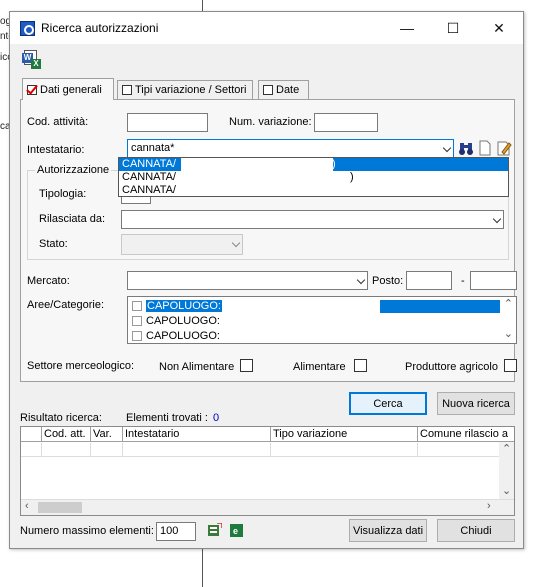 The width and height of the screenshot is (552, 587). What do you see at coordinates (388, 530) in the screenshot?
I see `visualizza-dati-button: Visualizza dati` at bounding box center [388, 530].